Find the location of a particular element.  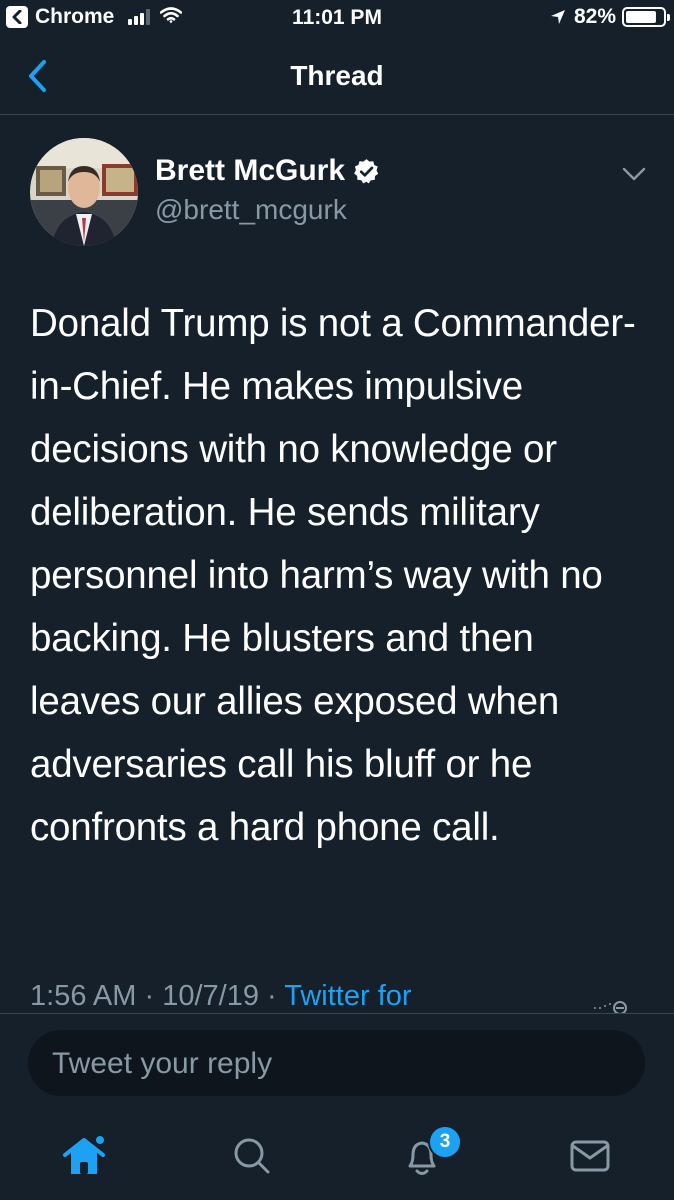

tweet-source-link: Twitter for is located at coordinates (347, 996).